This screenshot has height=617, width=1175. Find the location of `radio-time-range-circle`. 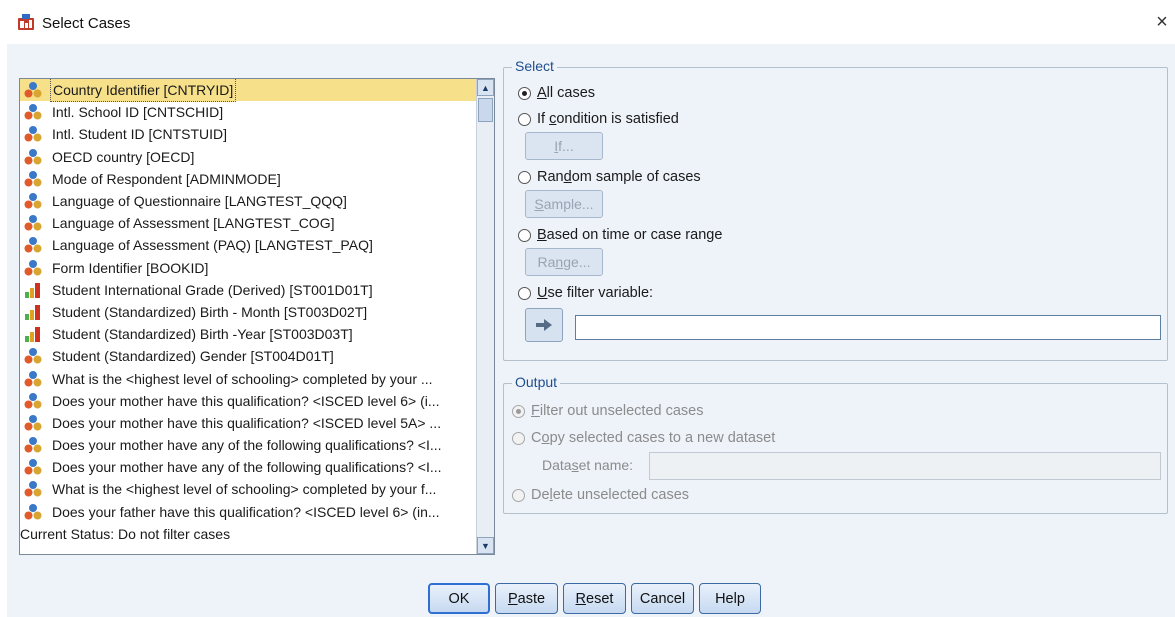

radio-time-range-circle is located at coordinates (524, 235).